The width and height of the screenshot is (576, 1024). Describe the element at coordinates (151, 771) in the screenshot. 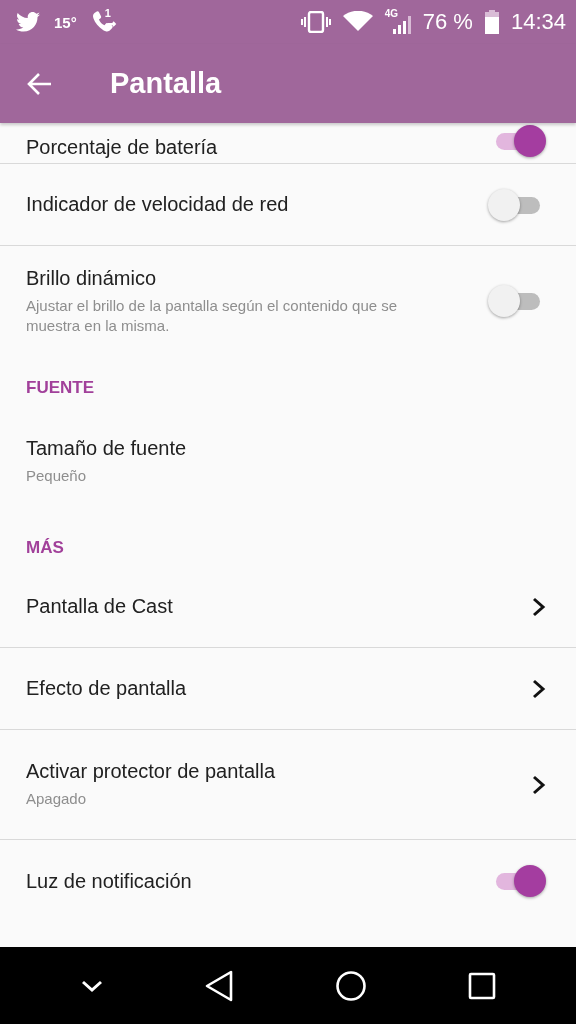

I see `item-title: Activar protector de pantalla` at that location.